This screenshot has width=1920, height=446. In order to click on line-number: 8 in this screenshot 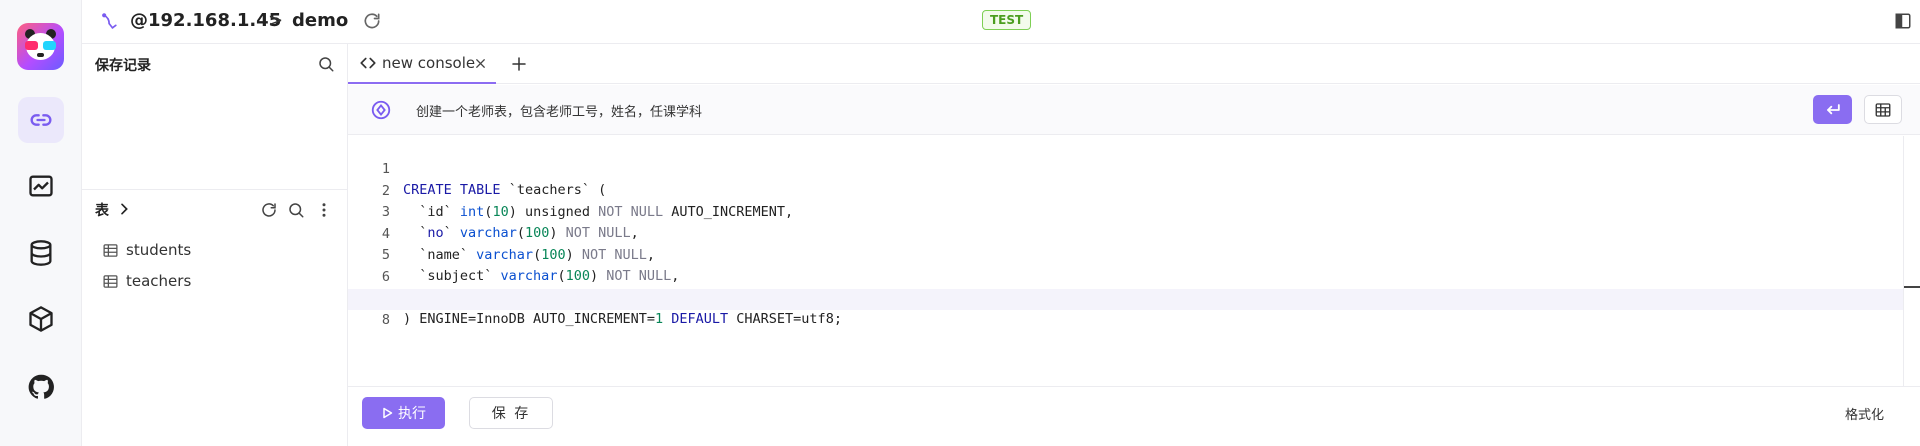, I will do `click(385, 319)`.